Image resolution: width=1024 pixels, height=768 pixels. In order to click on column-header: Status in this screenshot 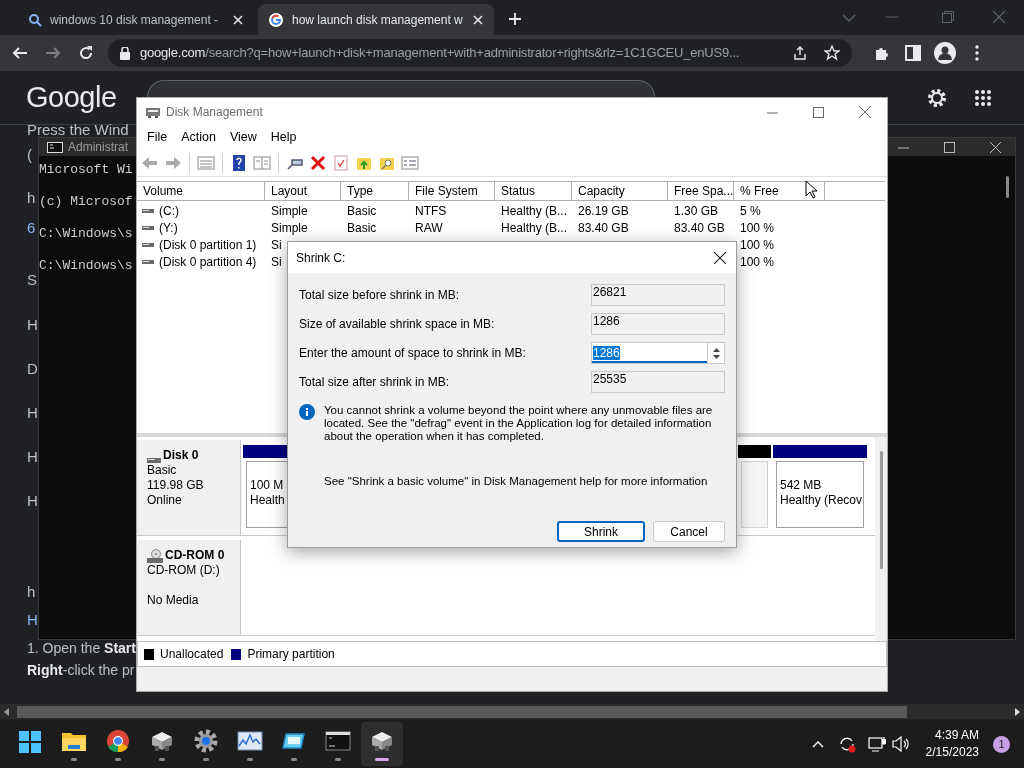, I will do `click(533, 191)`.